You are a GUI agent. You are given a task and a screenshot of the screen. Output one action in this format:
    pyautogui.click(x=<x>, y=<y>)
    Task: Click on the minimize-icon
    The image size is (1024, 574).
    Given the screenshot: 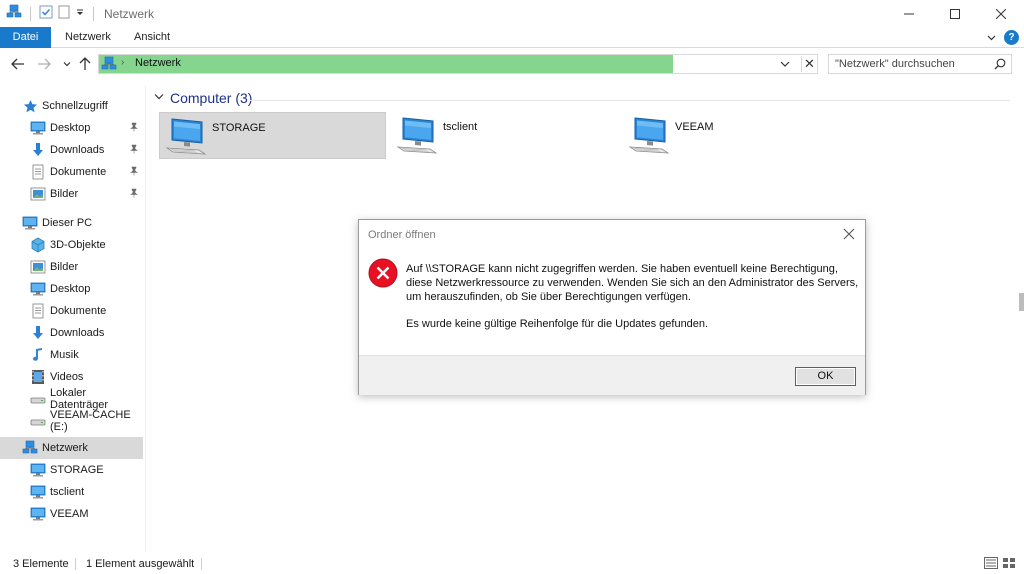 What is the action you would take?
    pyautogui.click(x=909, y=13)
    